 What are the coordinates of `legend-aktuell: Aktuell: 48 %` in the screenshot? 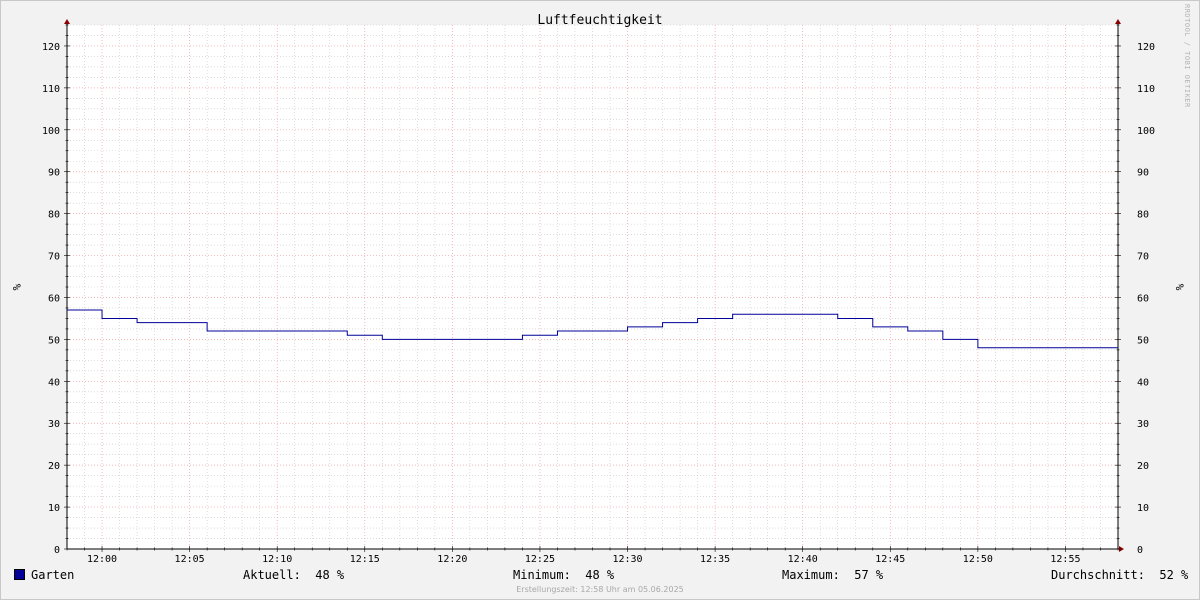 It's located at (293, 575).